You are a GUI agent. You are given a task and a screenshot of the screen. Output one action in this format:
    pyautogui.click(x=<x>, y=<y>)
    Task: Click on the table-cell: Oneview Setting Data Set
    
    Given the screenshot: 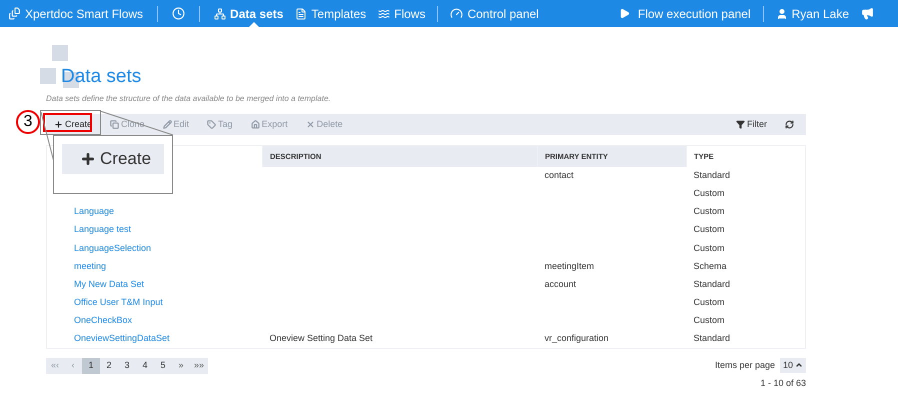 What is the action you would take?
    pyautogui.click(x=321, y=338)
    